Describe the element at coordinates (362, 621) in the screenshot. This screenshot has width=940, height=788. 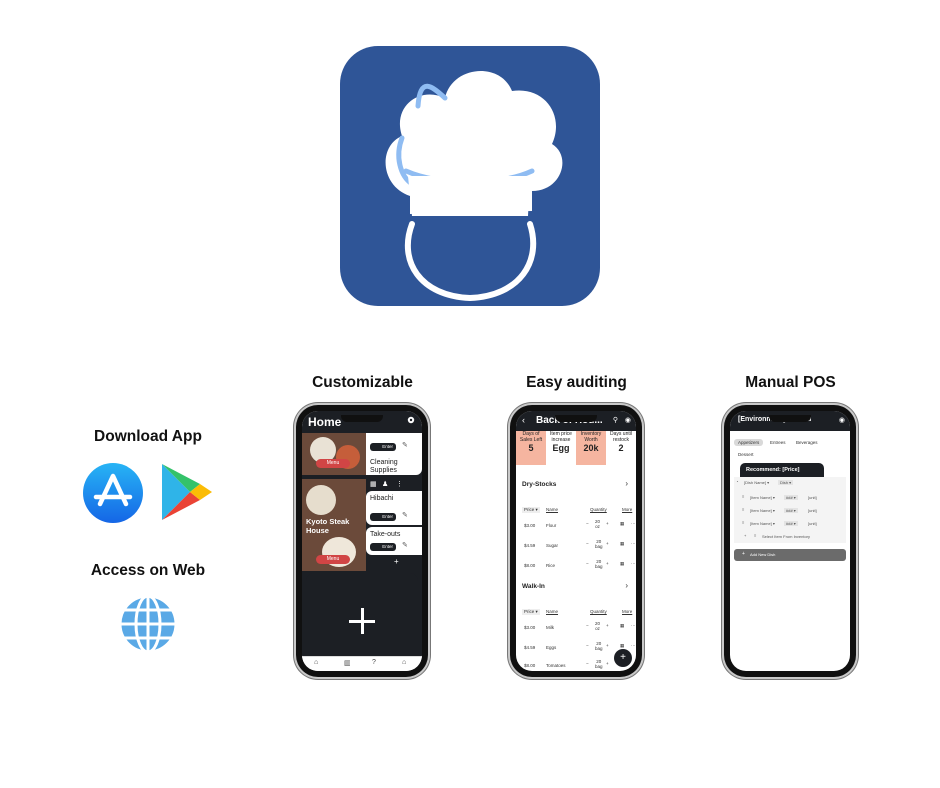
I see `add-restaurant-button` at that location.